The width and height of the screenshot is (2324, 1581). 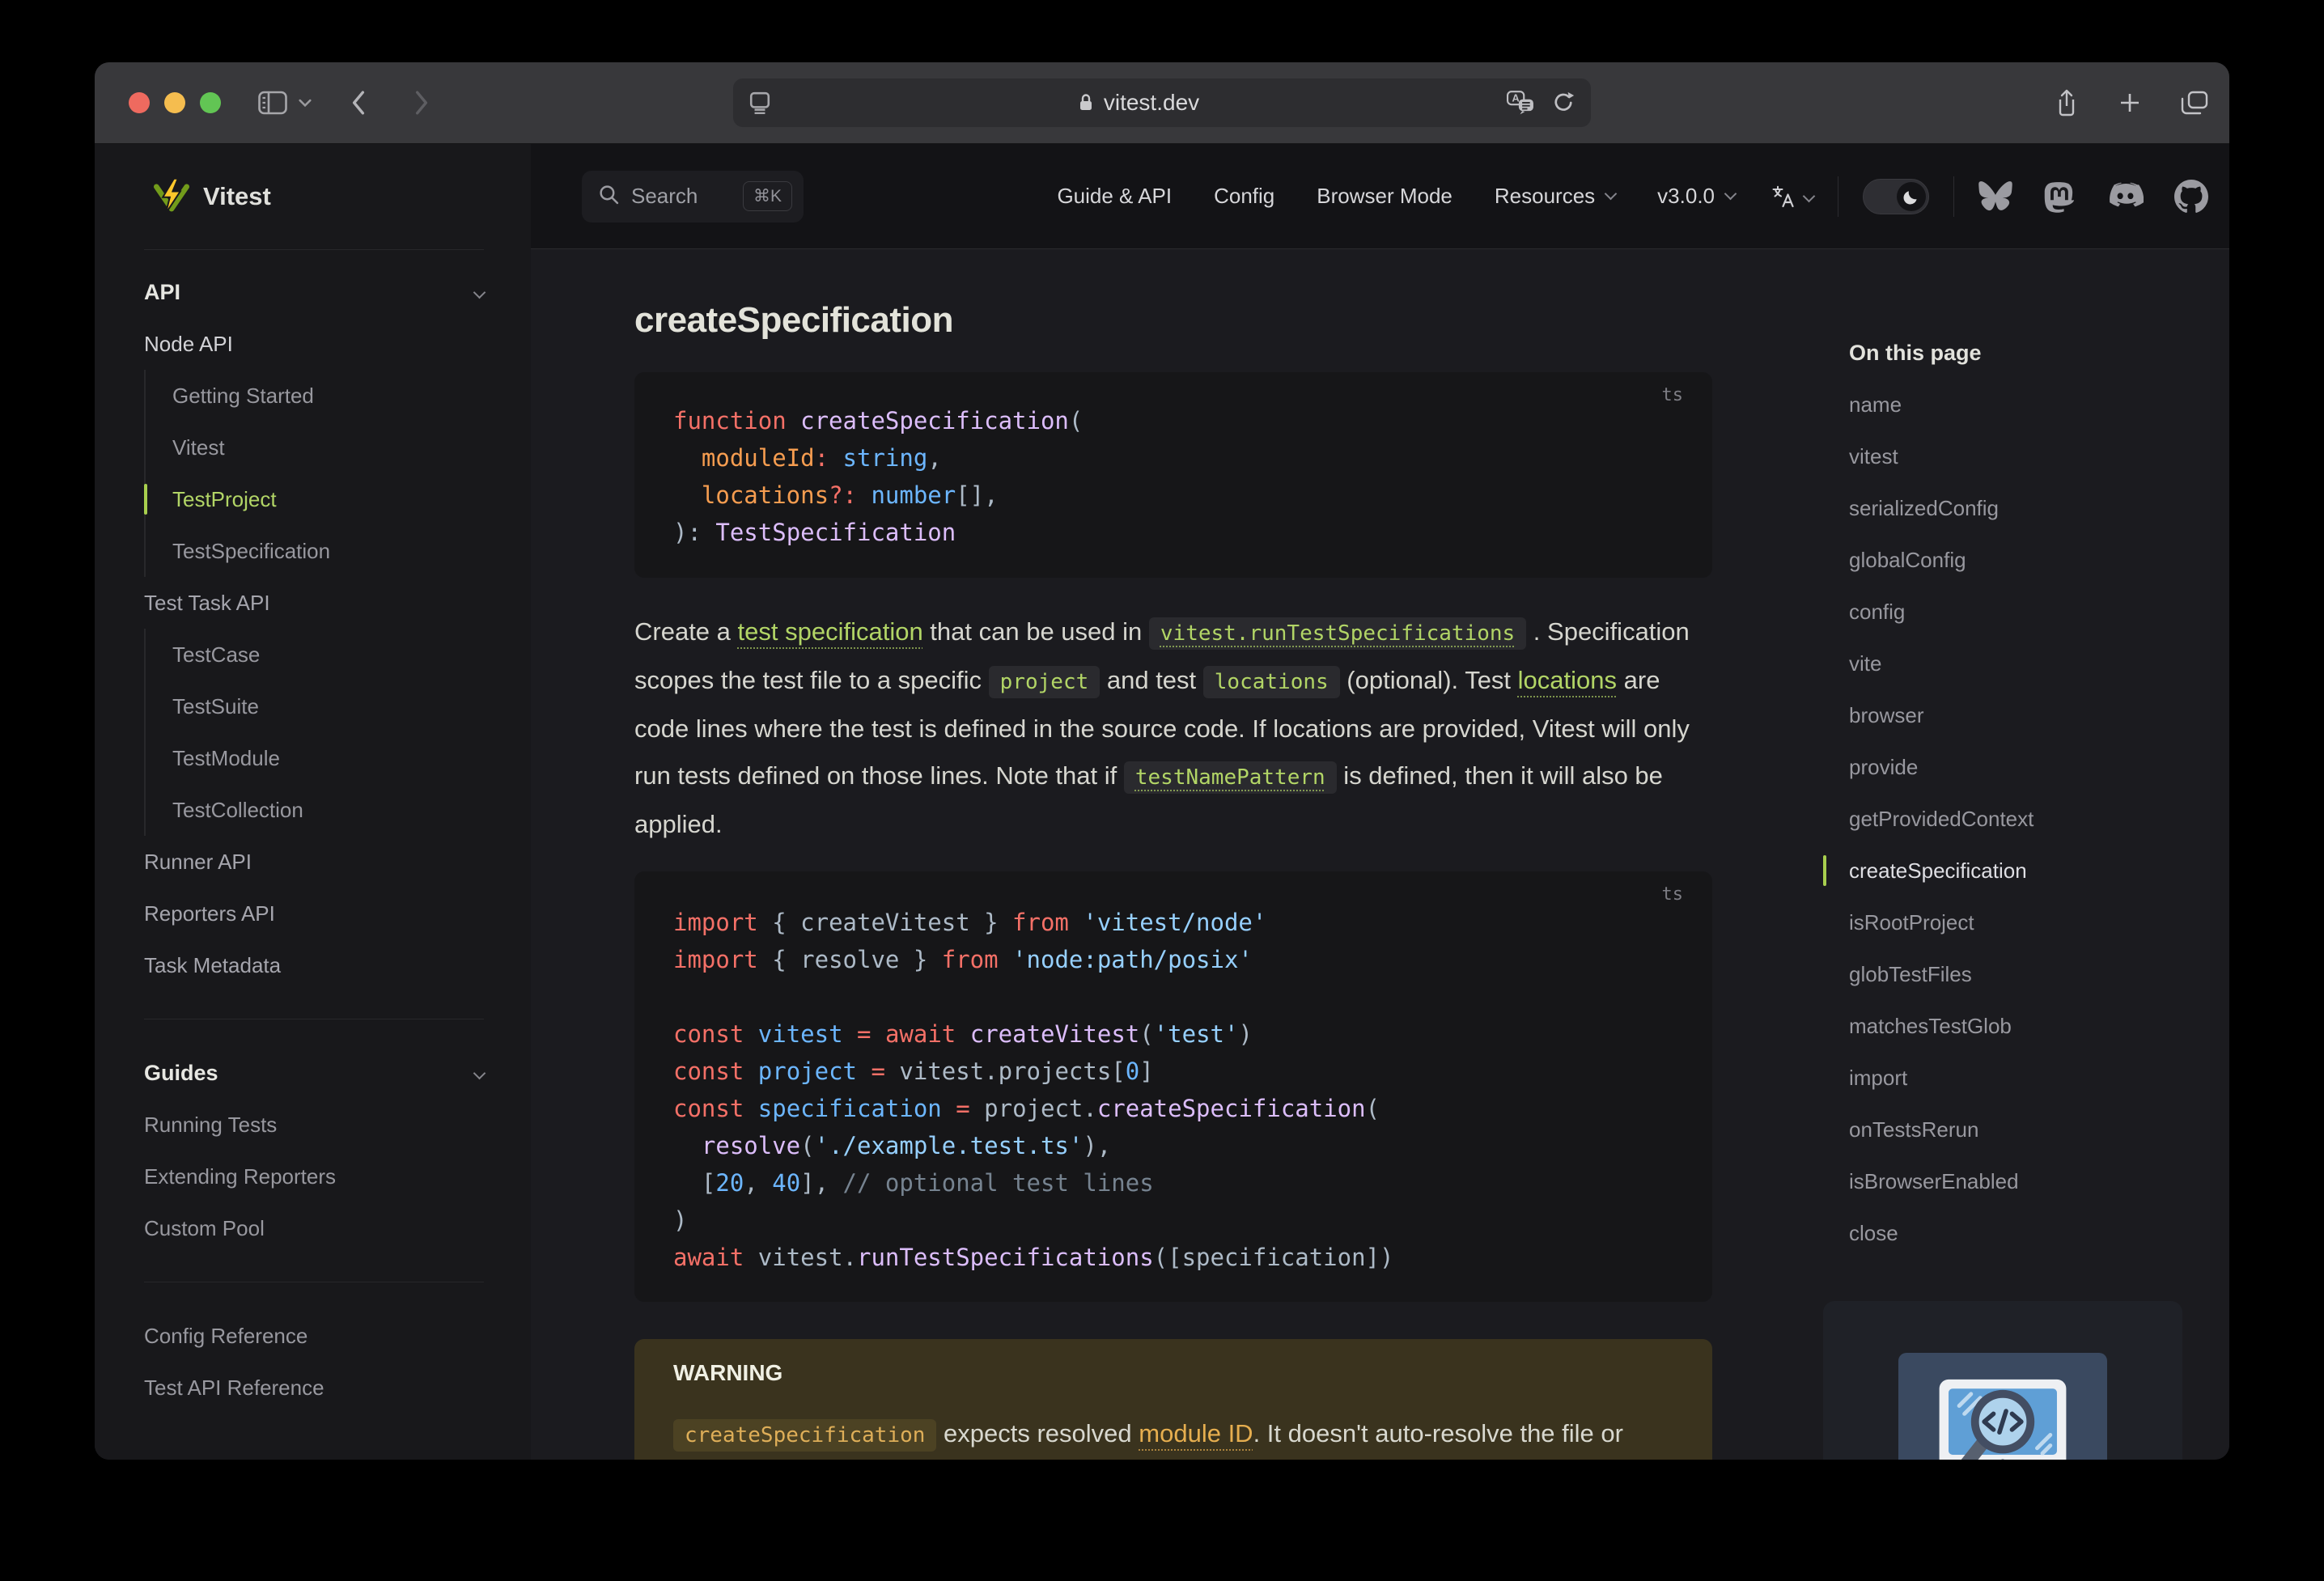 I want to click on inline-code: locations, so click(x=1271, y=682).